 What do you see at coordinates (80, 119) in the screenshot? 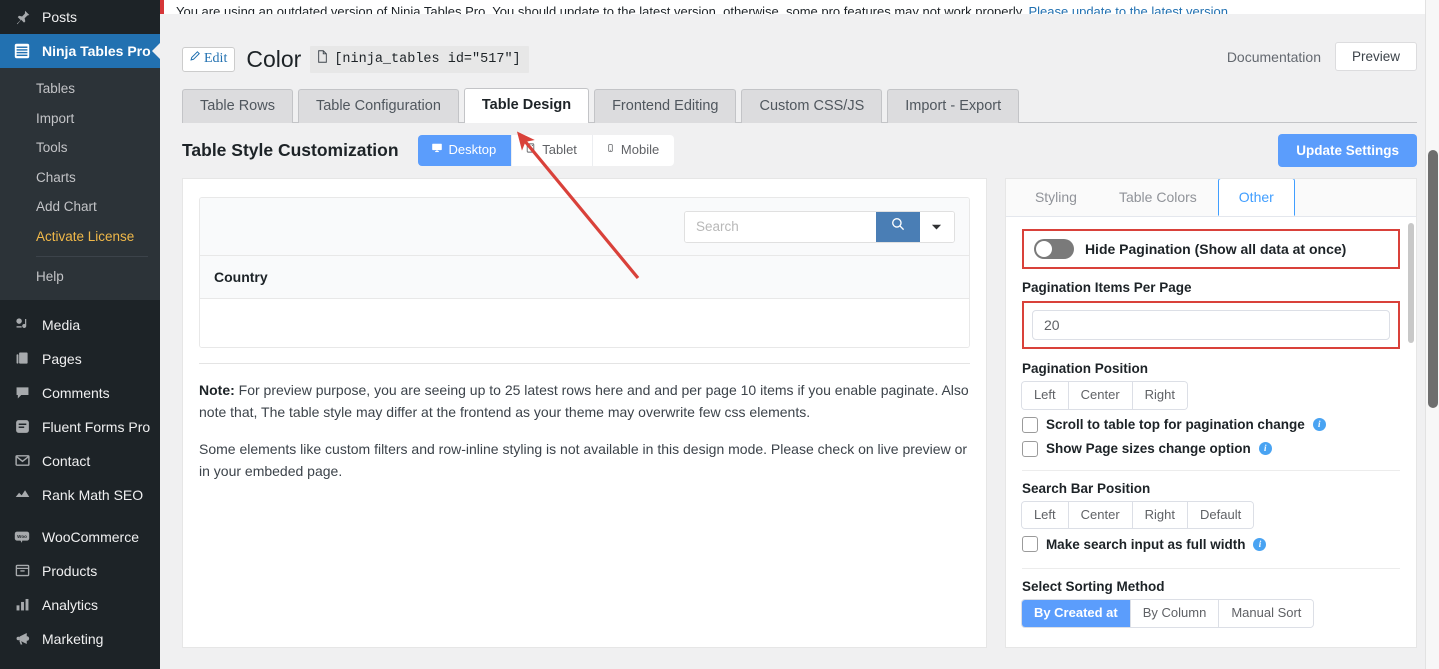
I see `sidebar-subitem-import: Import` at bounding box center [80, 119].